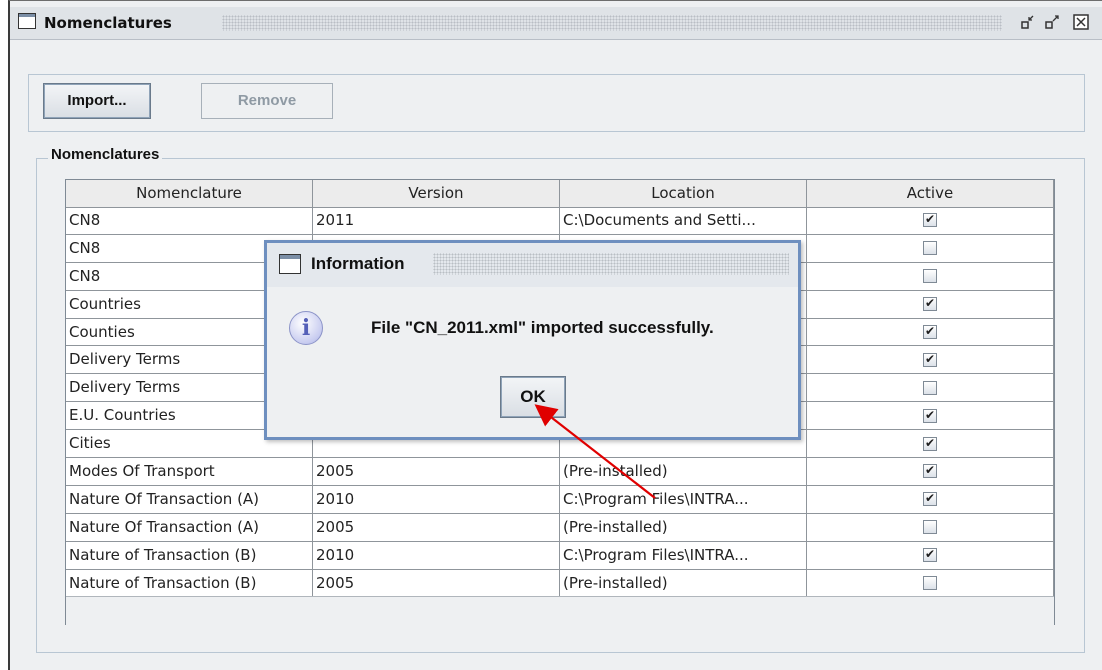 This screenshot has height=670, width=1102. I want to click on dialog-window-icon, so click(290, 264).